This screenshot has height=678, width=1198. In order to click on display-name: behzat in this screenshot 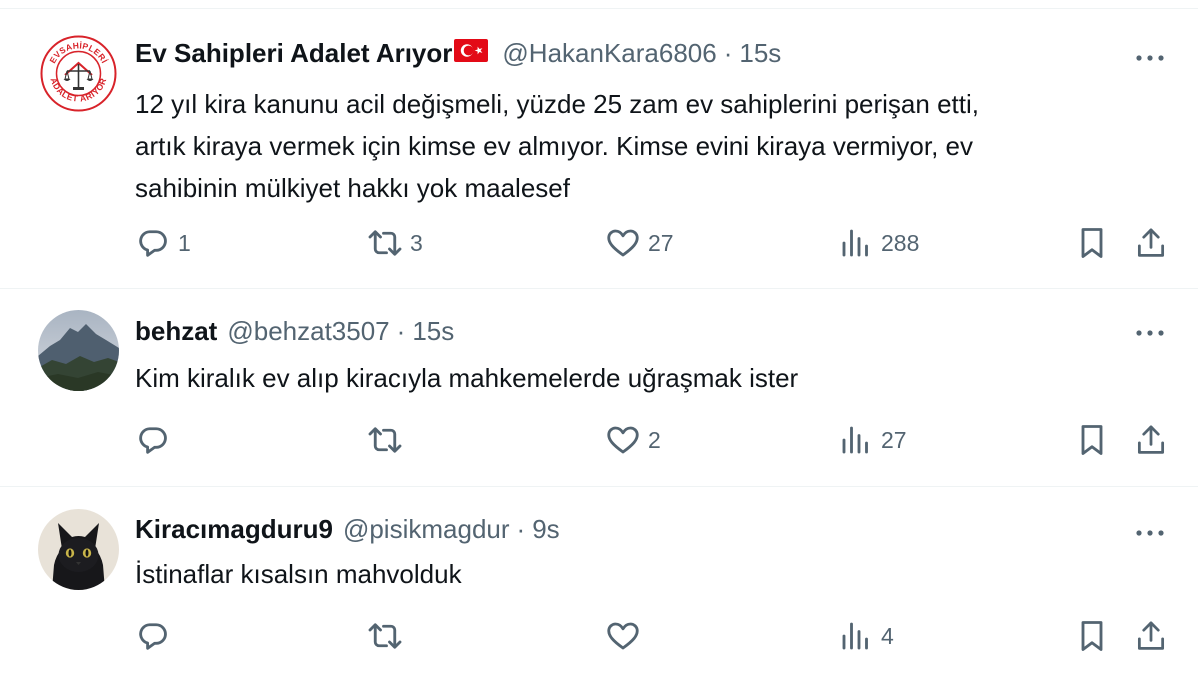, I will do `click(176, 331)`.